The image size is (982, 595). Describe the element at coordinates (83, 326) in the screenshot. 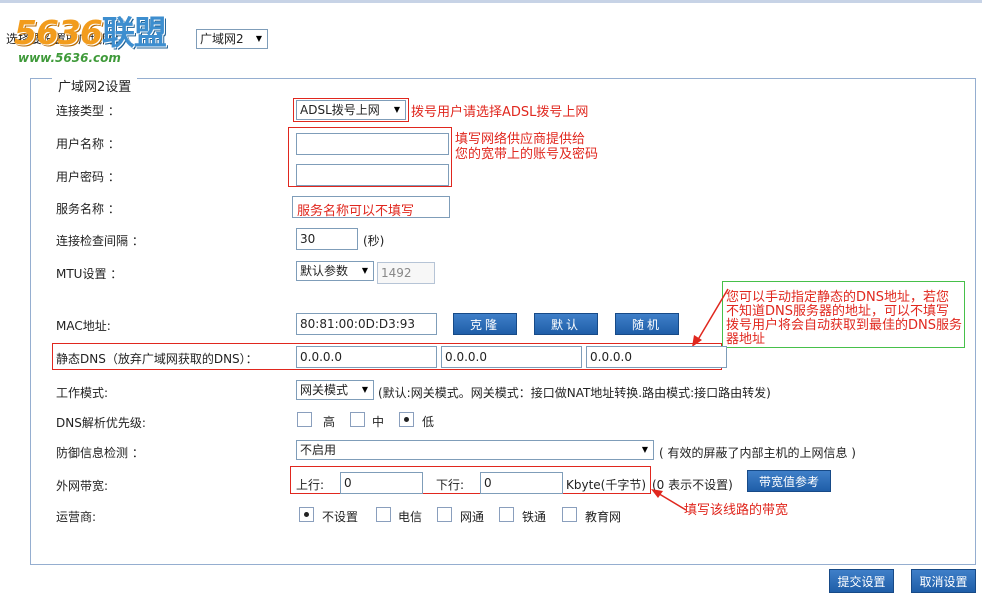

I see `mac-label: MAC地址:` at that location.